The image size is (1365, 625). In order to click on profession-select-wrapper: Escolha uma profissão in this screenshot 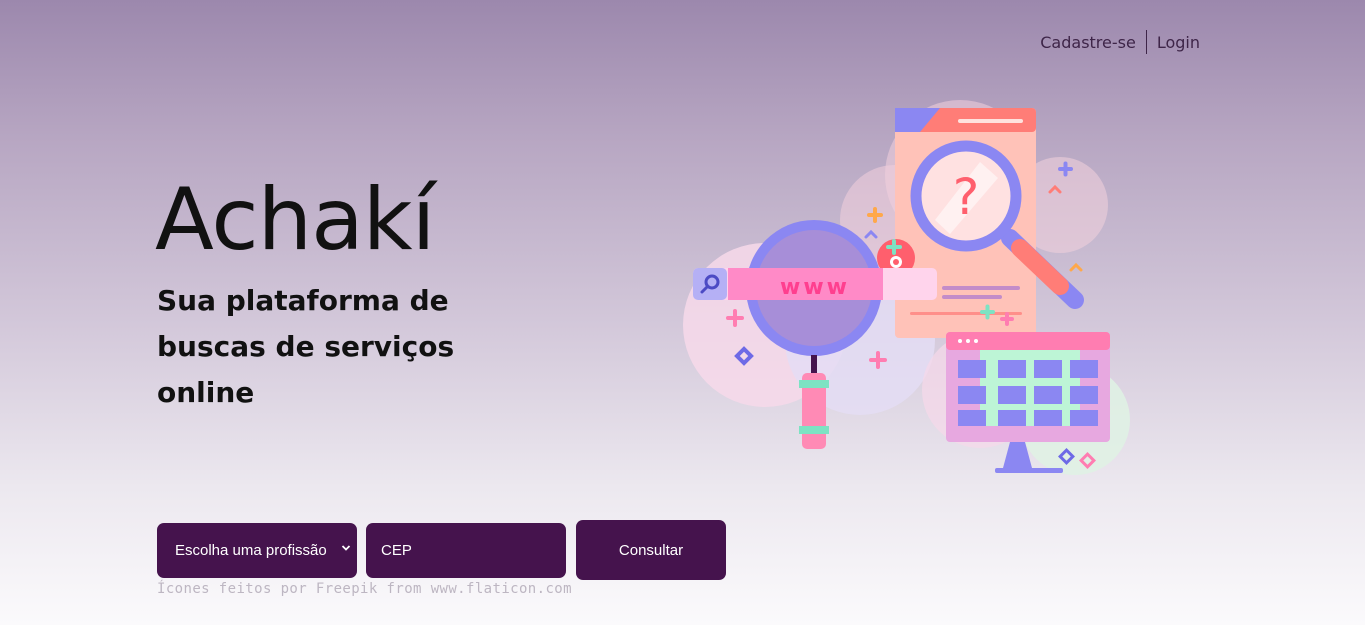, I will do `click(257, 550)`.